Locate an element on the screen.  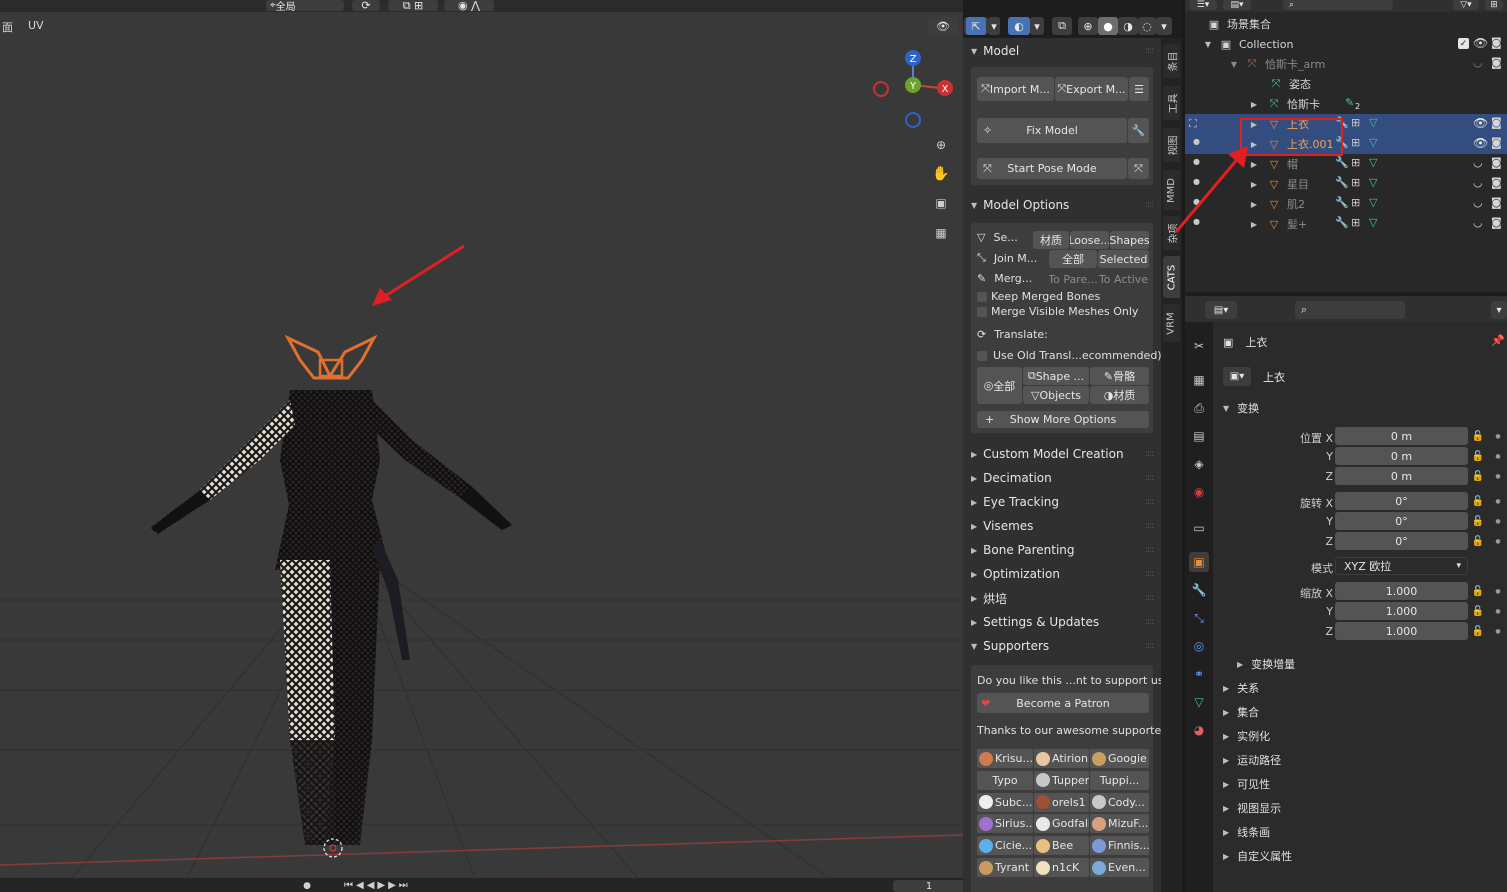
gizmo-dropdown: ▾ is located at coordinates (994, 26).